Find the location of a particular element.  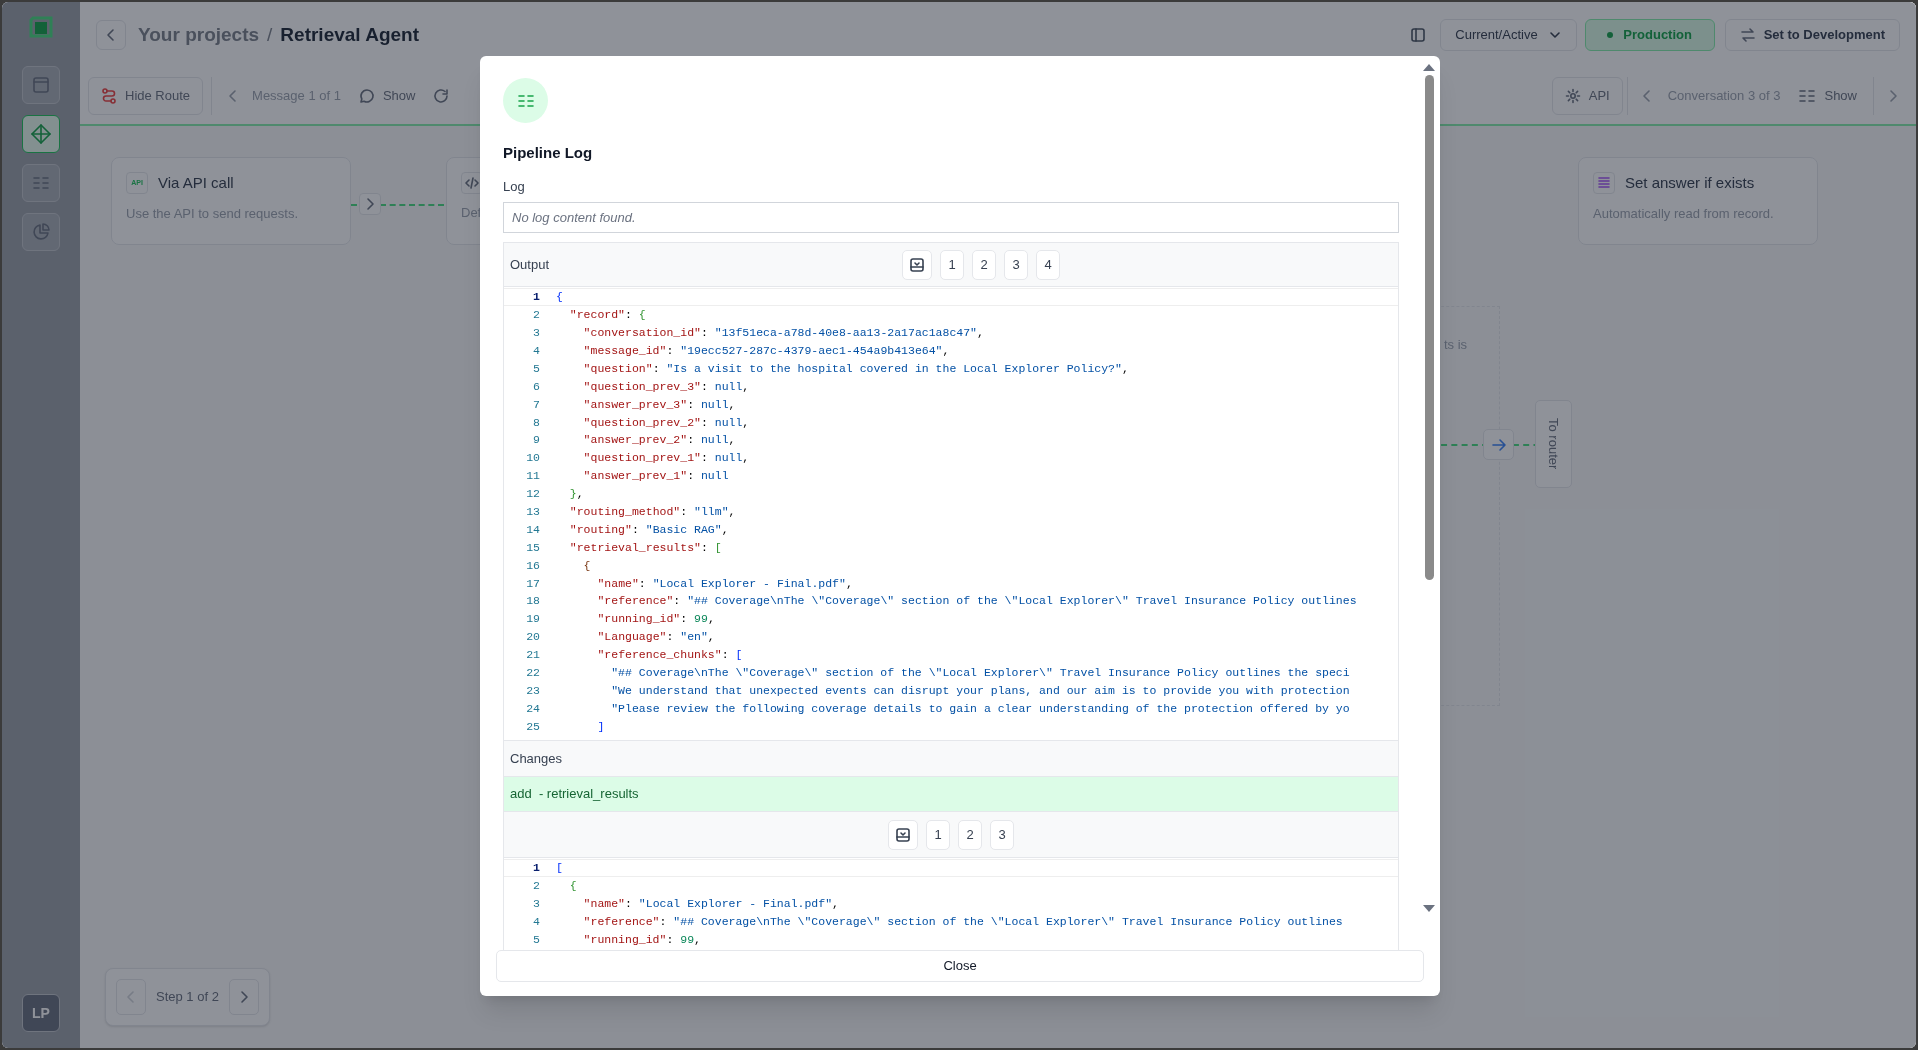

code-line: "Language": "en", is located at coordinates (655, 637).